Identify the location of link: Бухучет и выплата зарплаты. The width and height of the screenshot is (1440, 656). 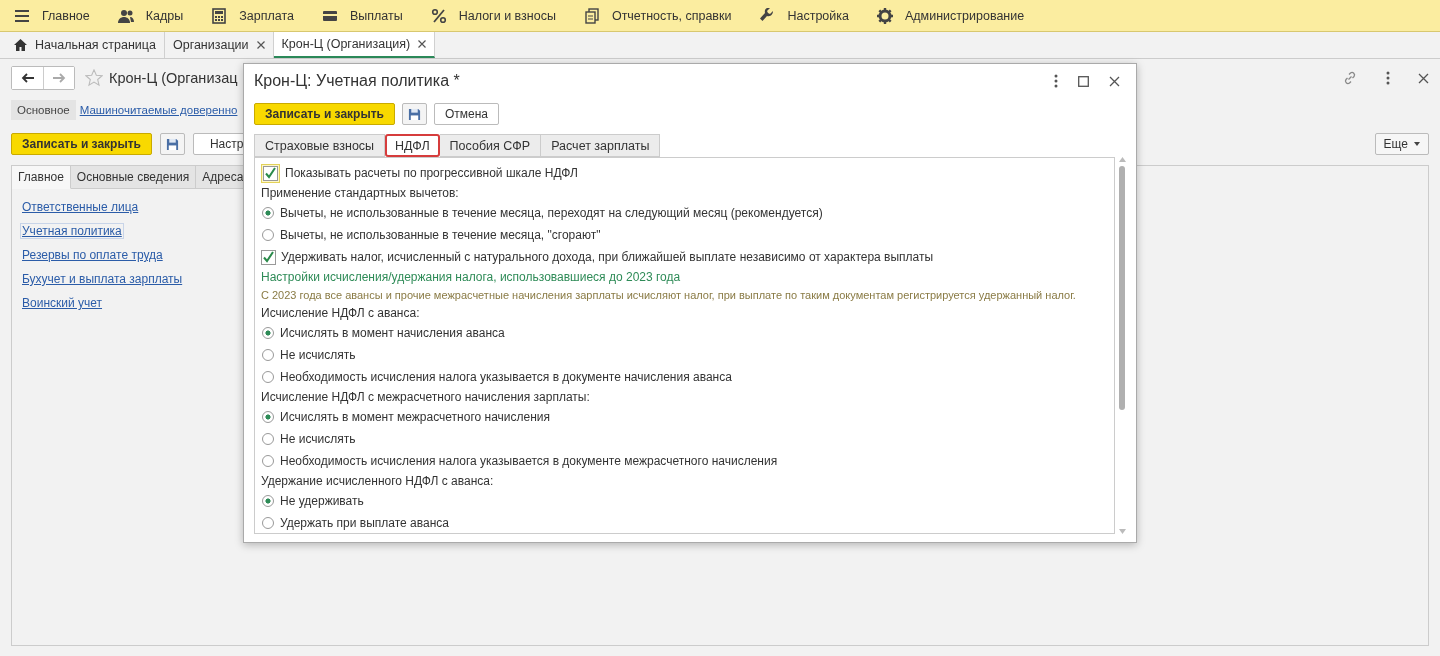
(102, 279).